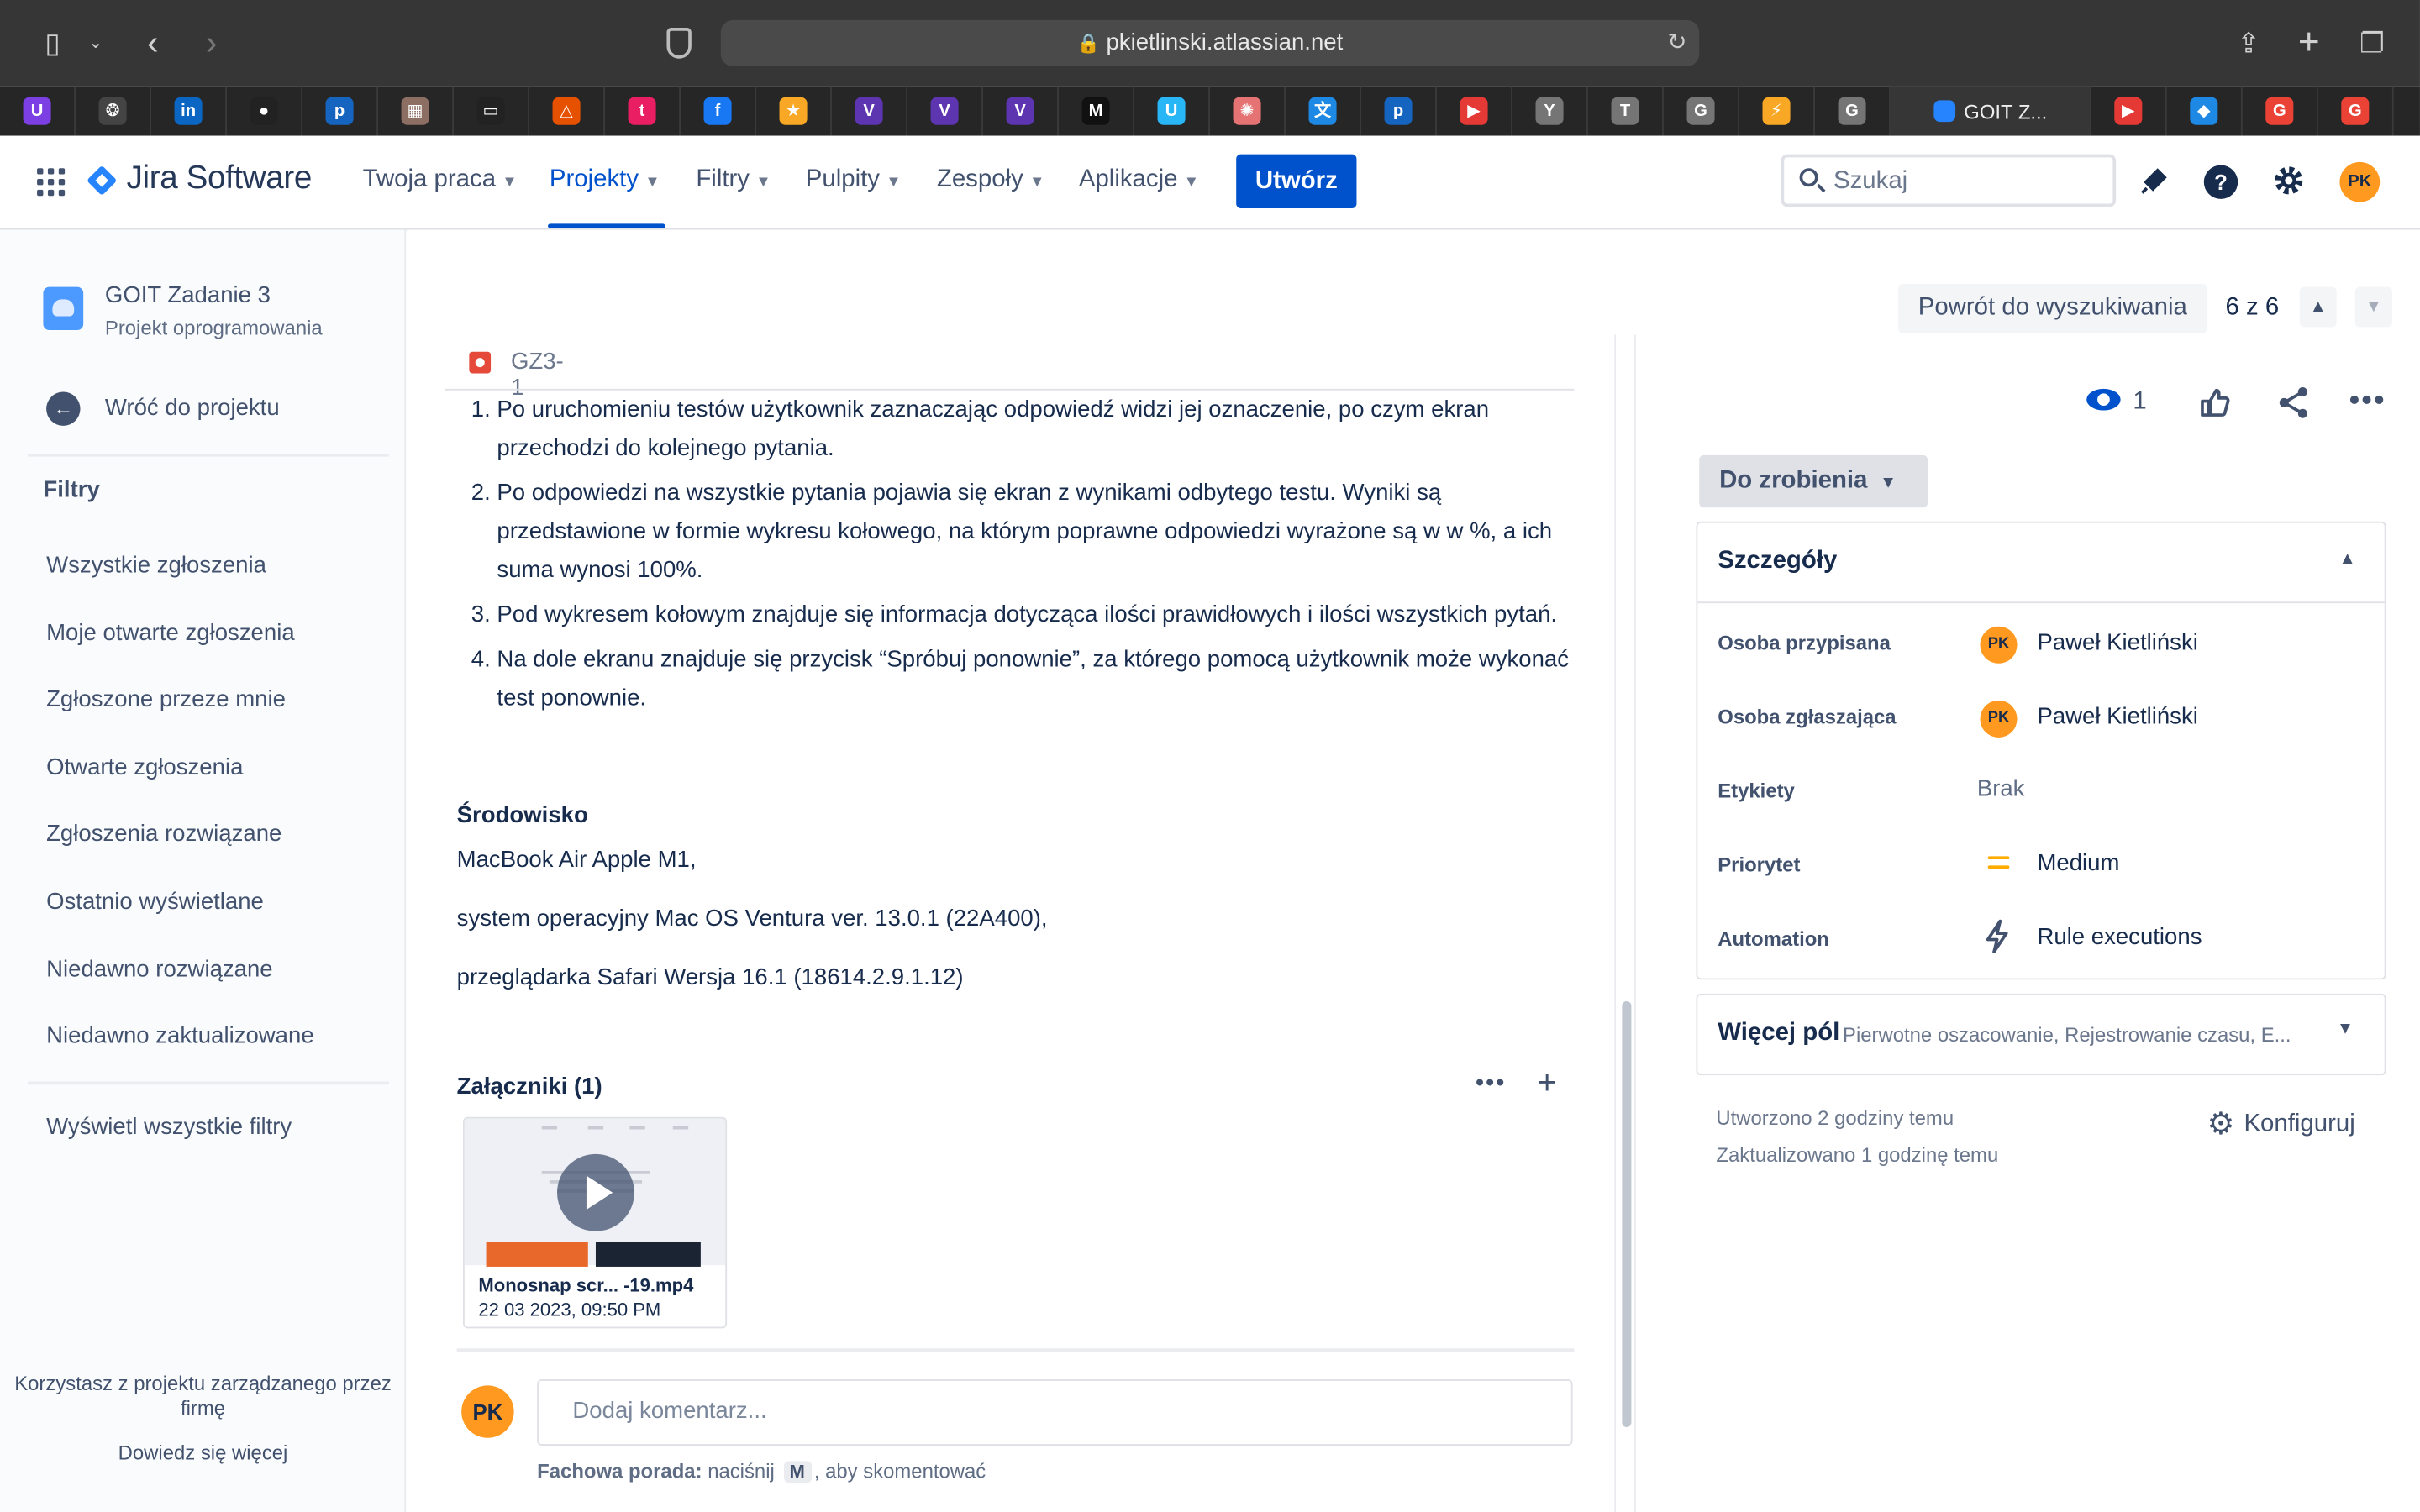 The height and width of the screenshot is (1512, 2420). What do you see at coordinates (991, 180) in the screenshot?
I see `nav-teams: Zespoły ▼` at bounding box center [991, 180].